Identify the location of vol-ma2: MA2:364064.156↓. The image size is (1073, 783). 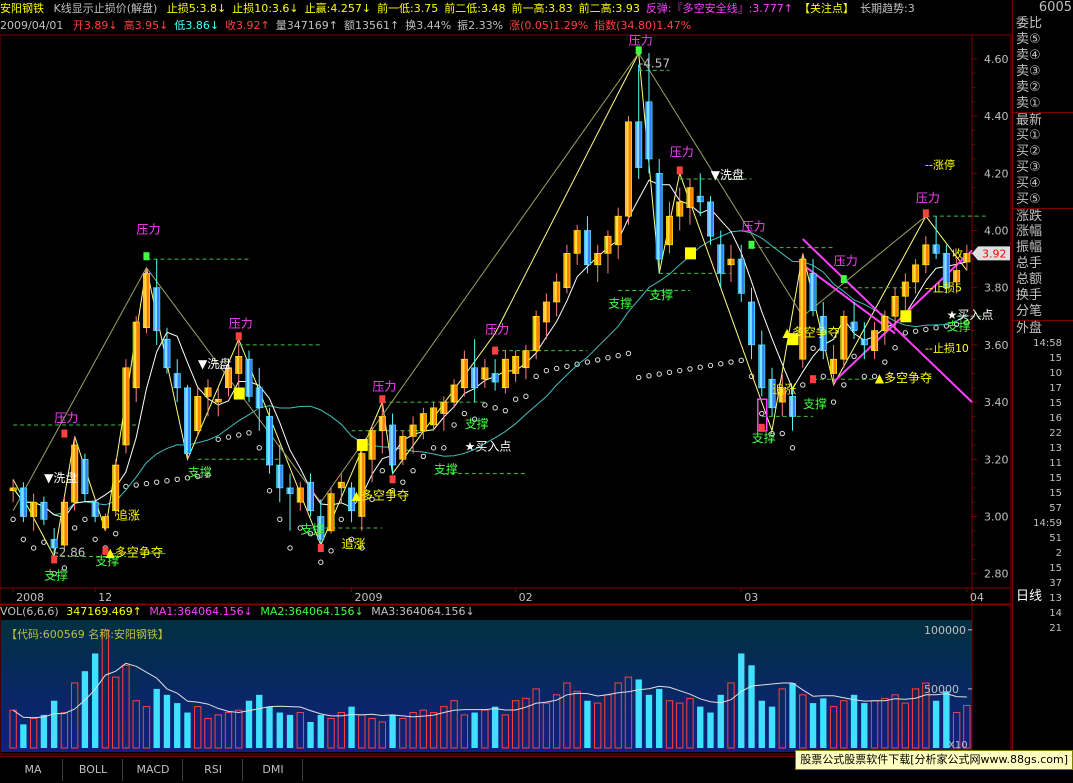
(312, 611).